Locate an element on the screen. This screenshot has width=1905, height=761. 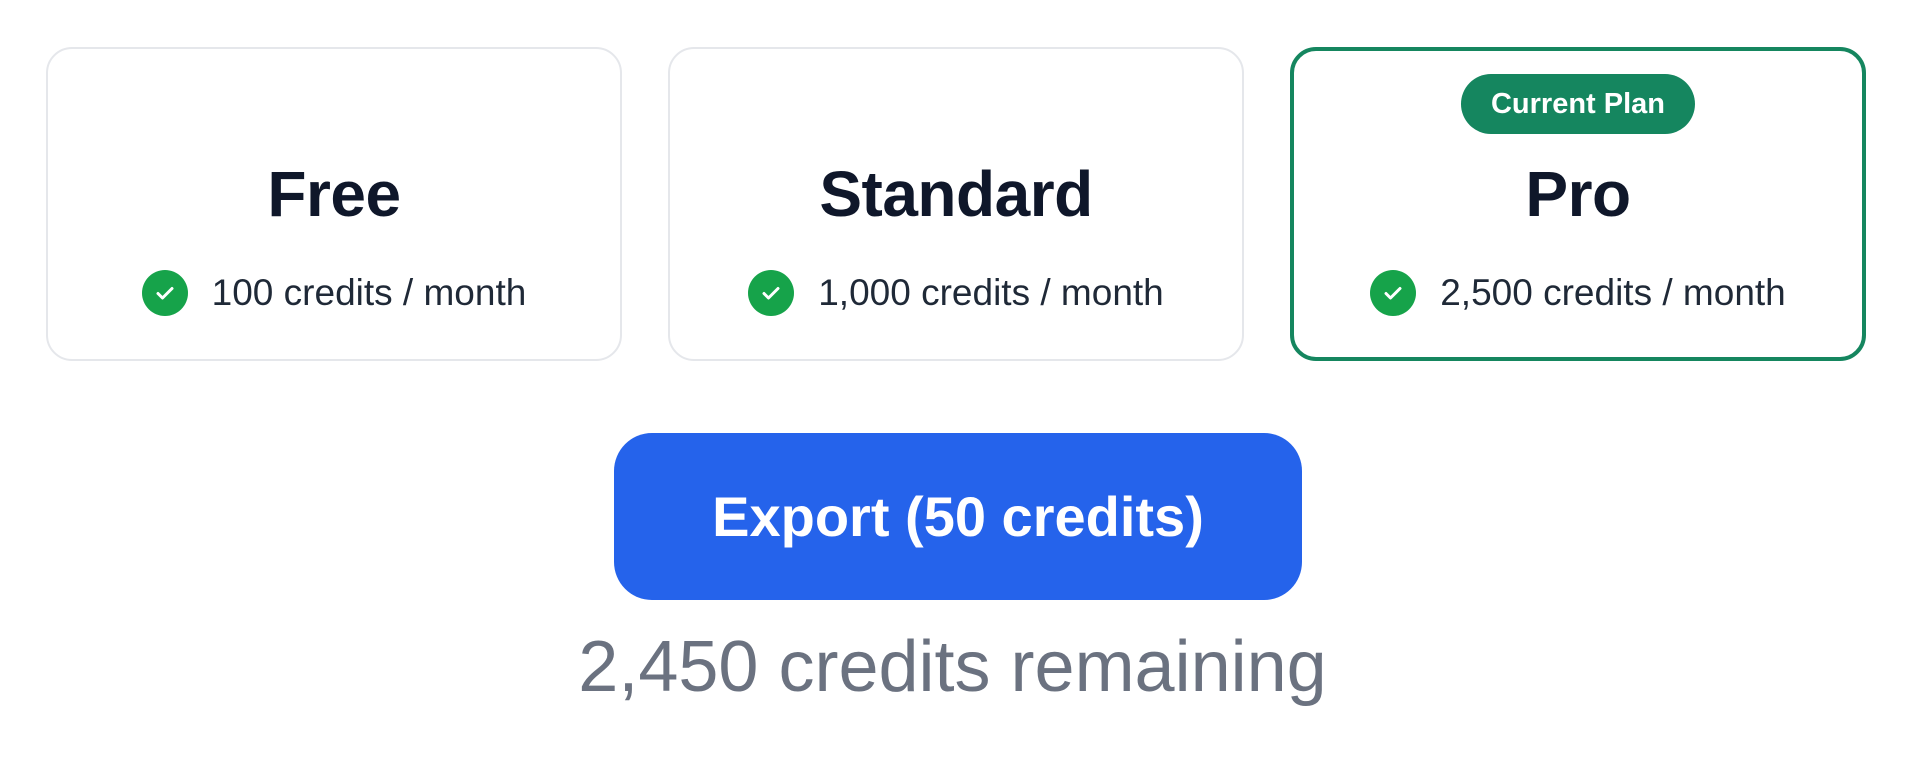
plan-feature: 1,000 credits / month is located at coordinates (956, 293).